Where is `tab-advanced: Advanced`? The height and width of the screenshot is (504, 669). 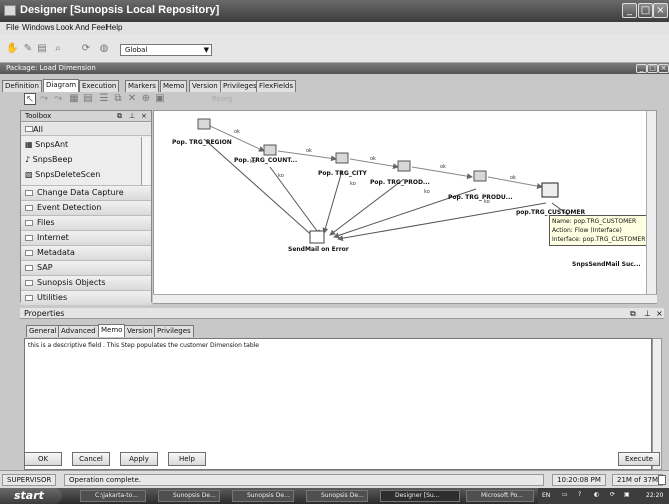
tab-advanced: Advanced is located at coordinates (78, 331).